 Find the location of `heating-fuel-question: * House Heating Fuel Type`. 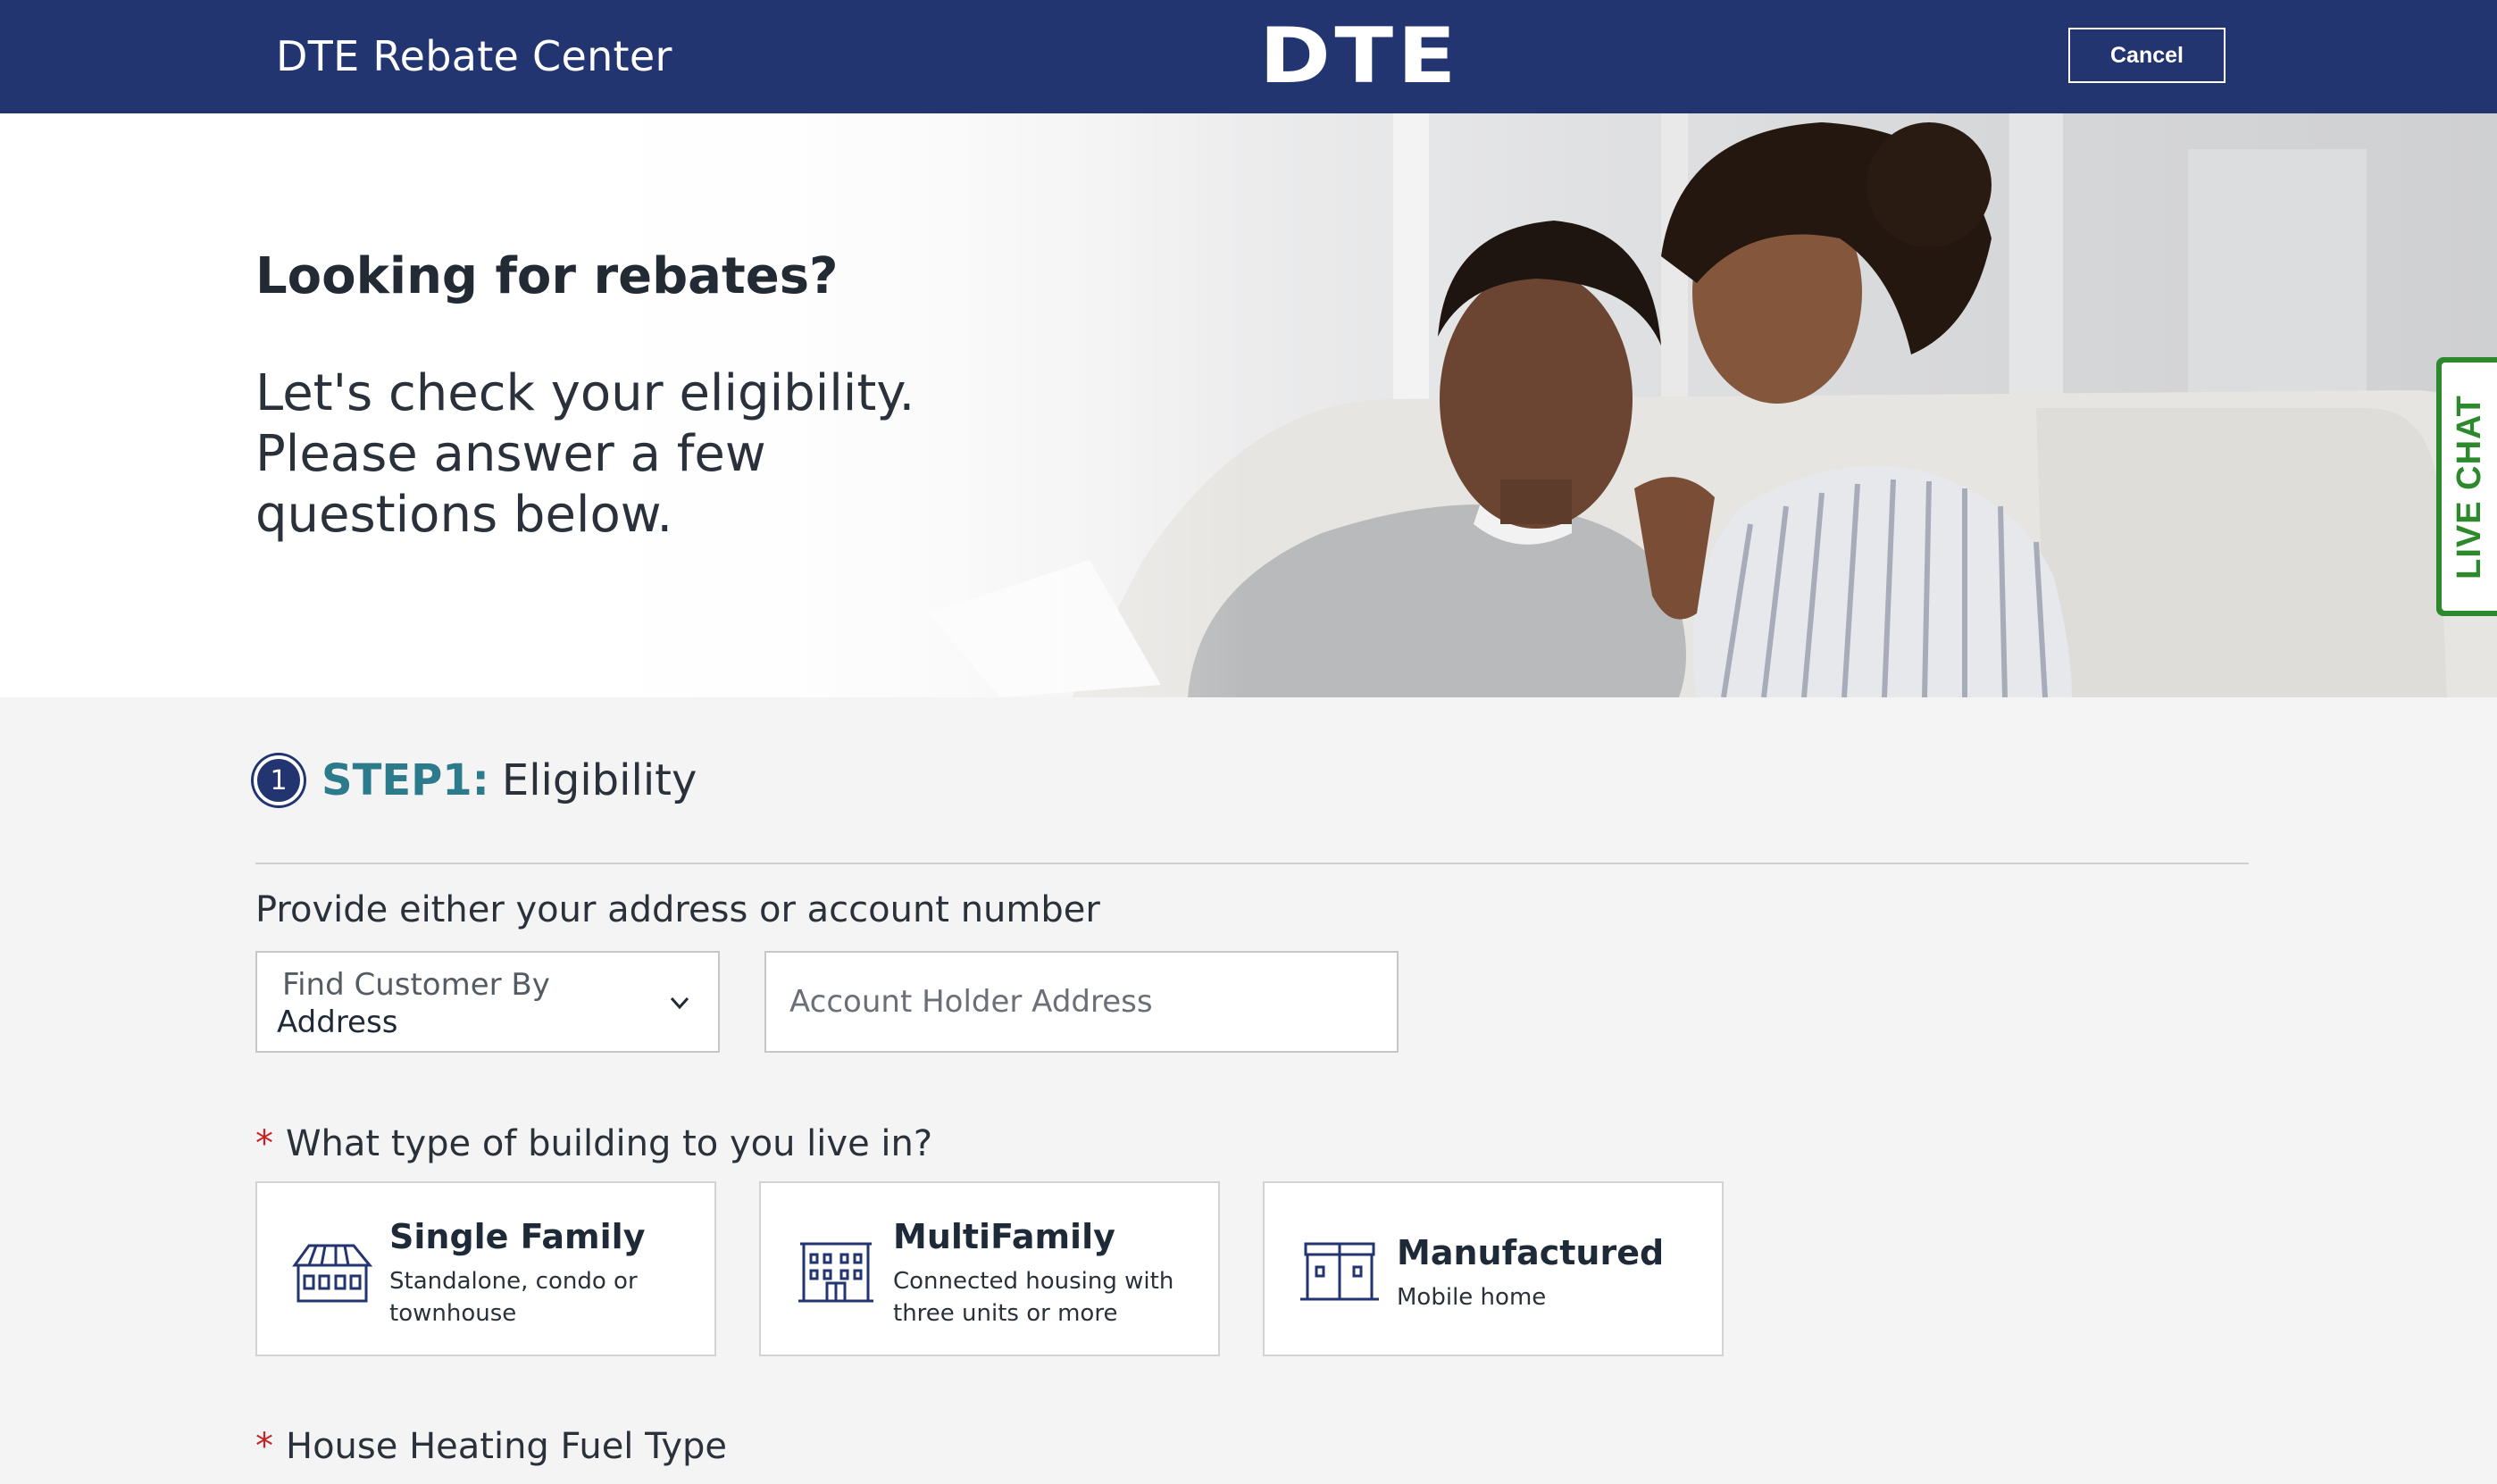

heating-fuel-question: * House Heating Fuel Type is located at coordinates (491, 1446).